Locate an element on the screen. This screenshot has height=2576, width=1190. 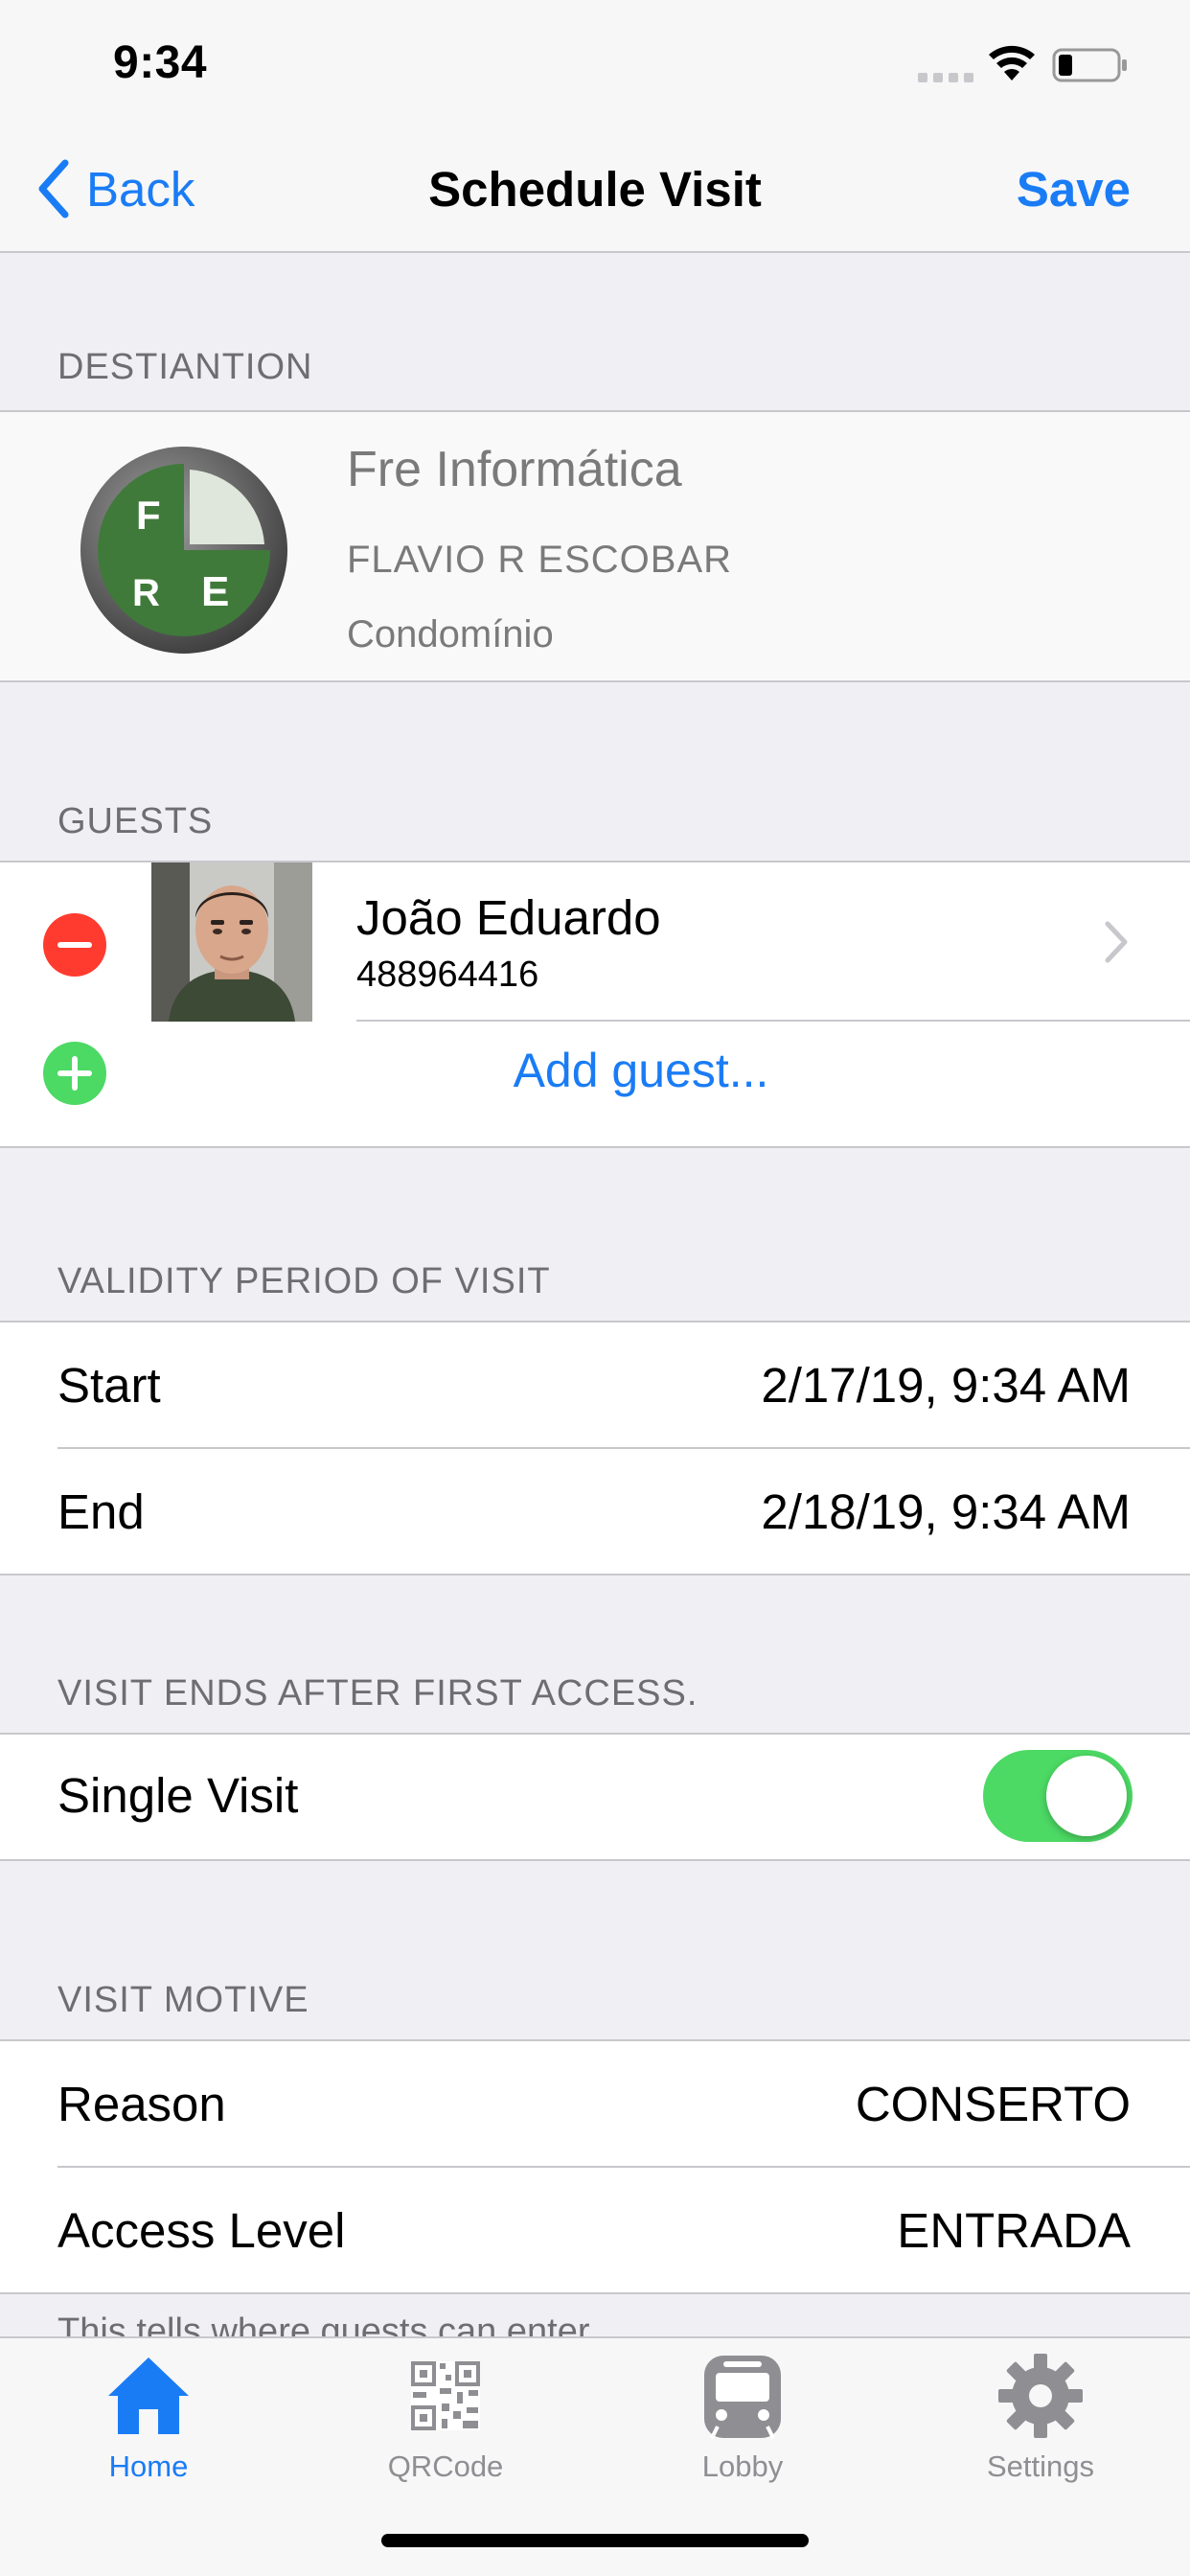
svg-text: F is located at coordinates (148, 515).